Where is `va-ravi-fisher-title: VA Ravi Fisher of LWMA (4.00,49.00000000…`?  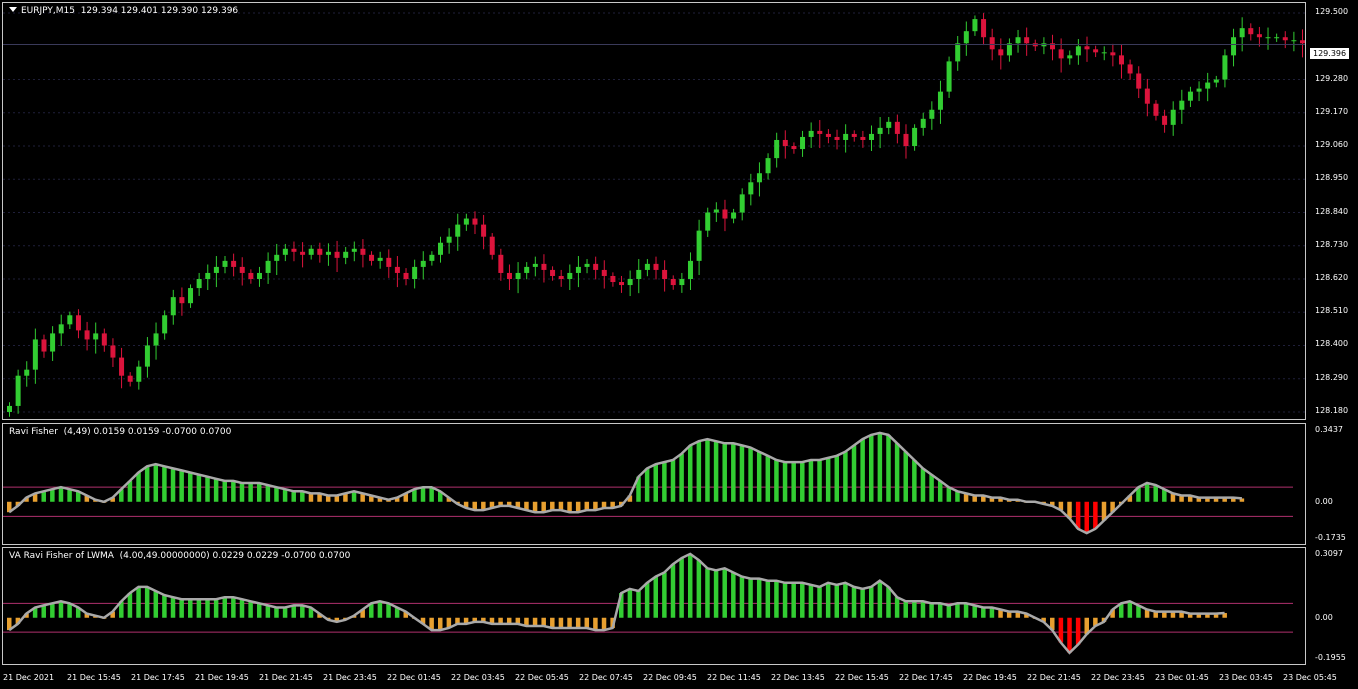
va-ravi-fisher-title: VA Ravi Fisher of LWMA (4.00,49.00000000… is located at coordinates (180, 556).